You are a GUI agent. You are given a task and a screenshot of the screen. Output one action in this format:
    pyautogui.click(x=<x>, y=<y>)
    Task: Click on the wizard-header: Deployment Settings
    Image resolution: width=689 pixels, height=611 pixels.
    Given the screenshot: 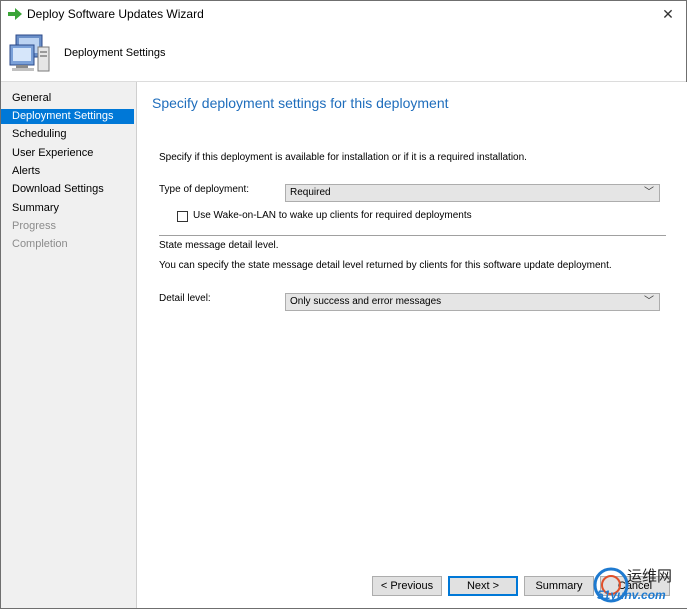 What is the action you would take?
    pyautogui.click(x=343, y=54)
    